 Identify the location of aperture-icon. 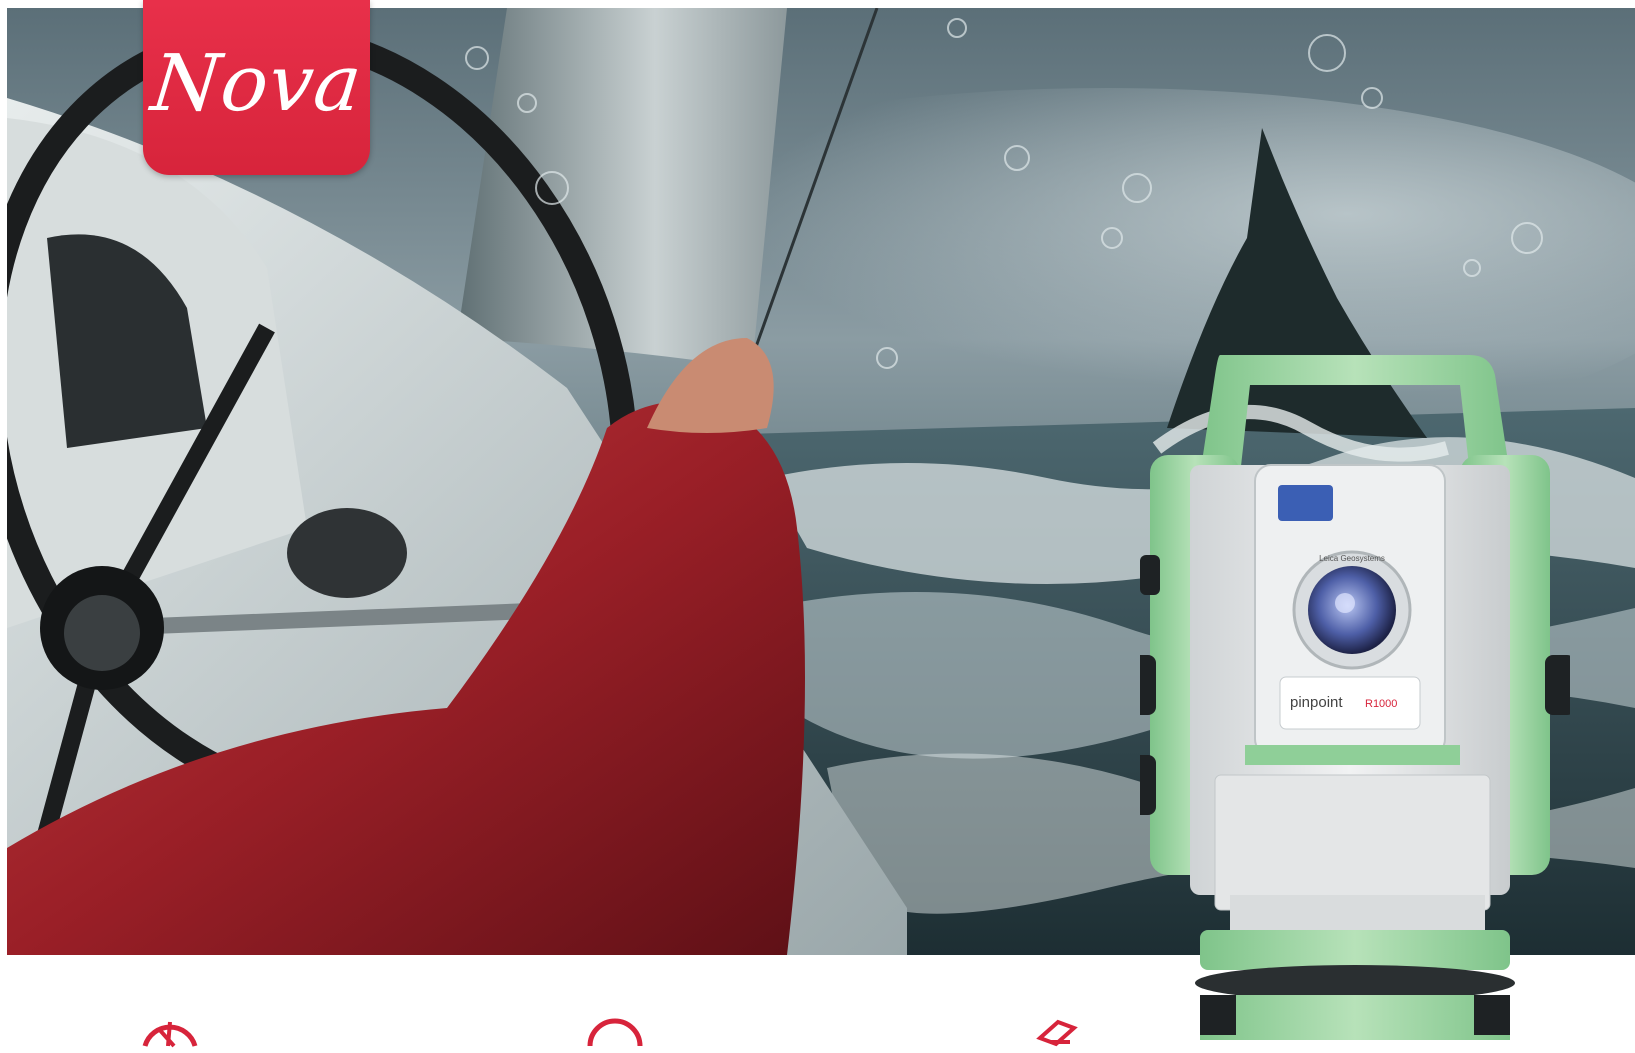
(170, 1033).